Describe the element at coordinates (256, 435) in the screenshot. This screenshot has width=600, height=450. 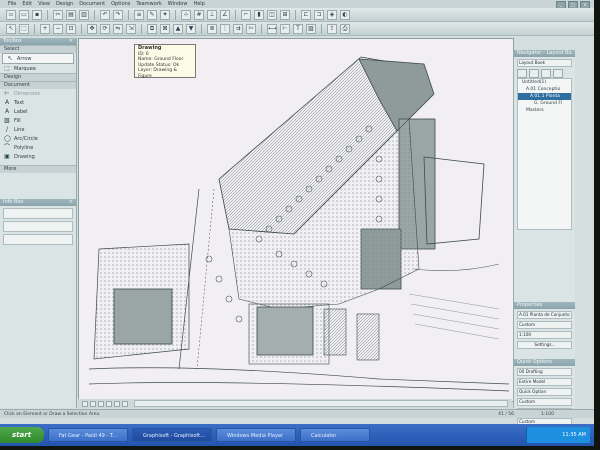
I see `taskbar-item: Windows Media Player` at that location.